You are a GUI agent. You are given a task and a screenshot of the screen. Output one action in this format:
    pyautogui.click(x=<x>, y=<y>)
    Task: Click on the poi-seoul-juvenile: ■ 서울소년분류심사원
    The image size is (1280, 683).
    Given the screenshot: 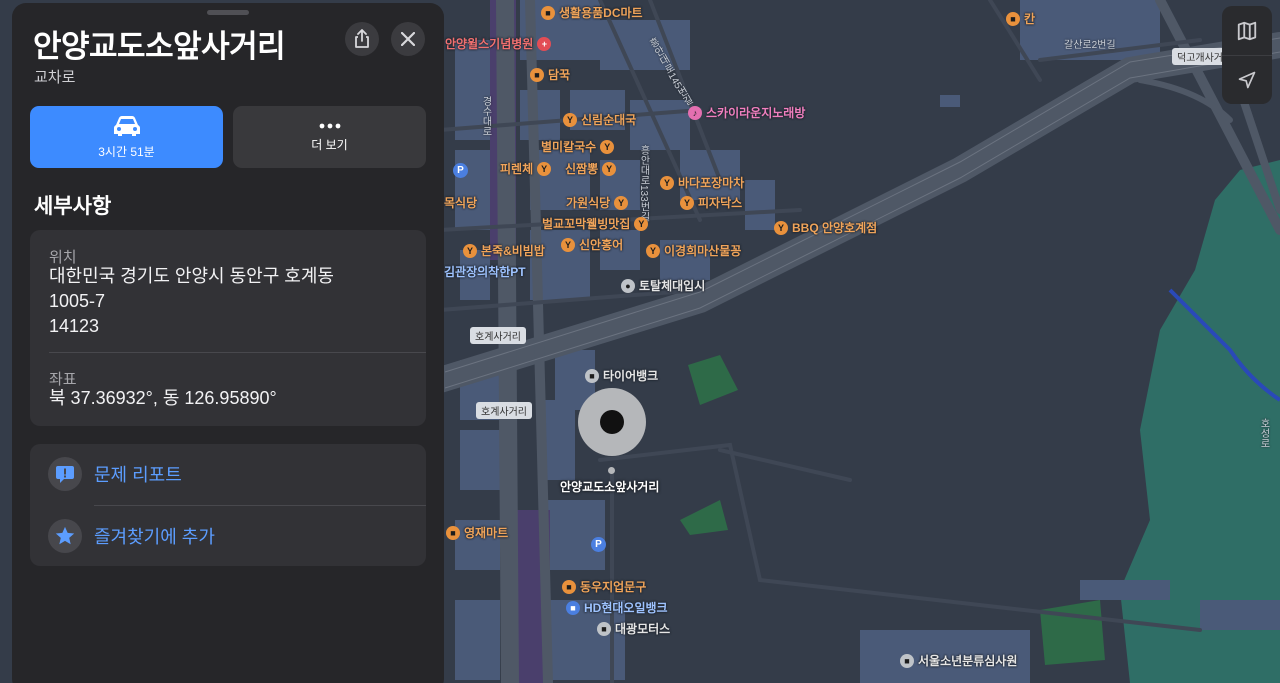 What is the action you would take?
    pyautogui.click(x=958, y=660)
    